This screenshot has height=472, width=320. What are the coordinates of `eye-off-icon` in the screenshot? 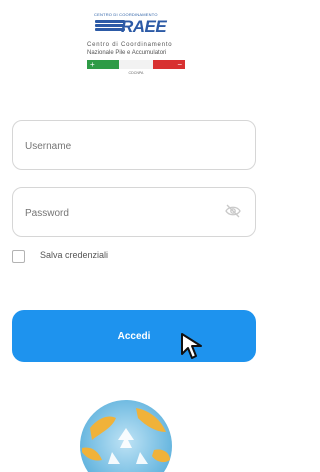 It's located at (233, 211).